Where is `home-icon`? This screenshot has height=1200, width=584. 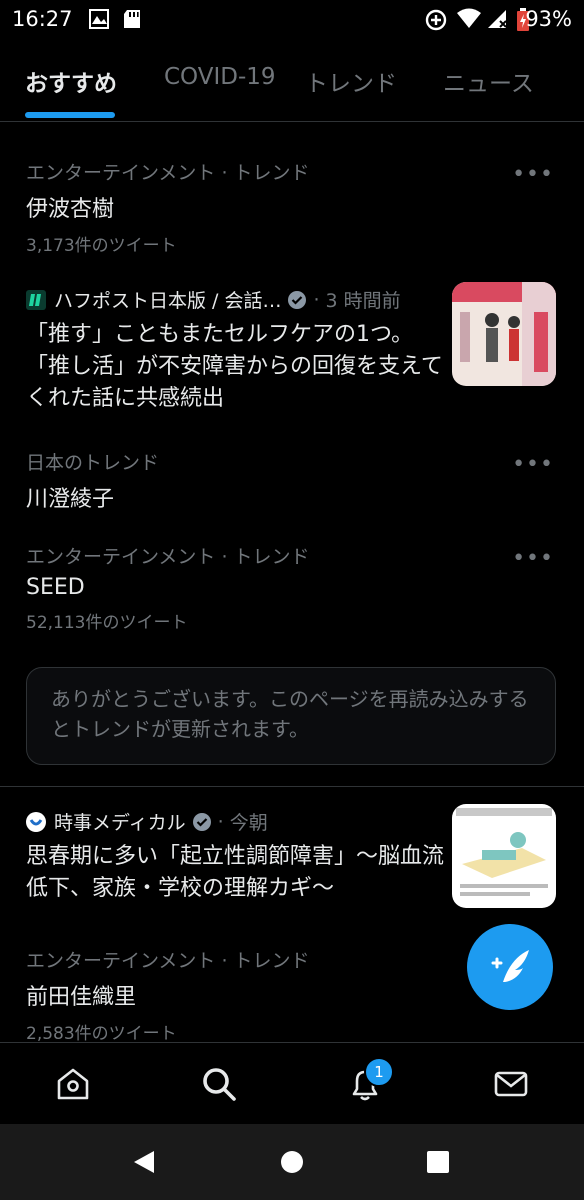 home-icon is located at coordinates (73, 1084).